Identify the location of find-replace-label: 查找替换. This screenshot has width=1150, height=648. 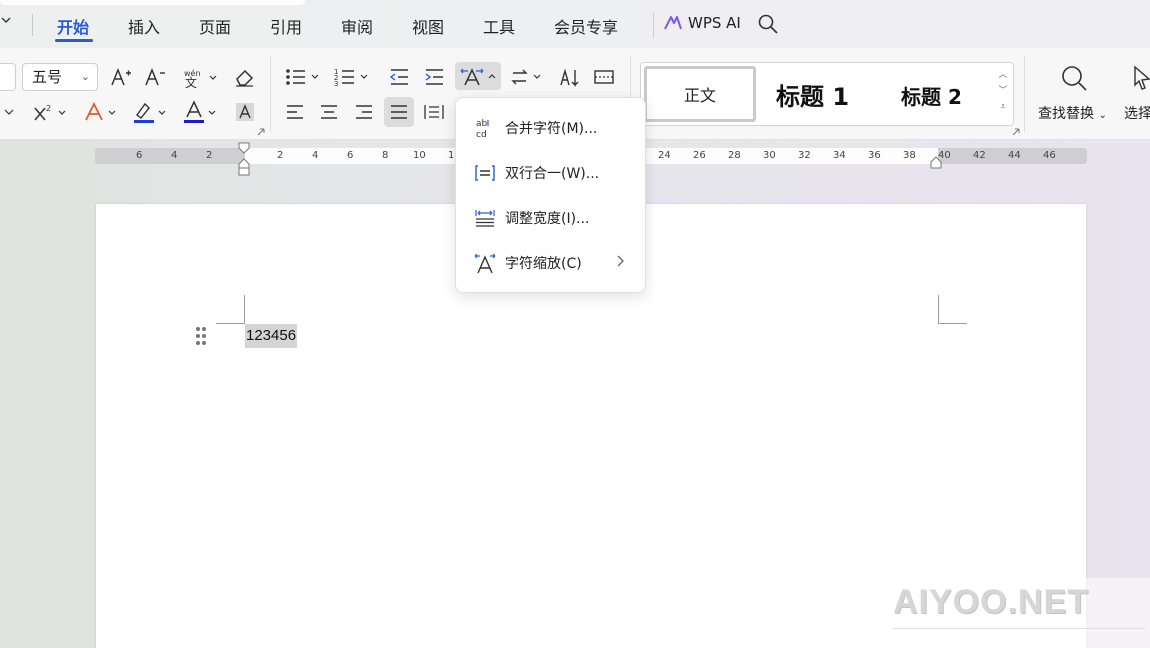
(1066, 114).